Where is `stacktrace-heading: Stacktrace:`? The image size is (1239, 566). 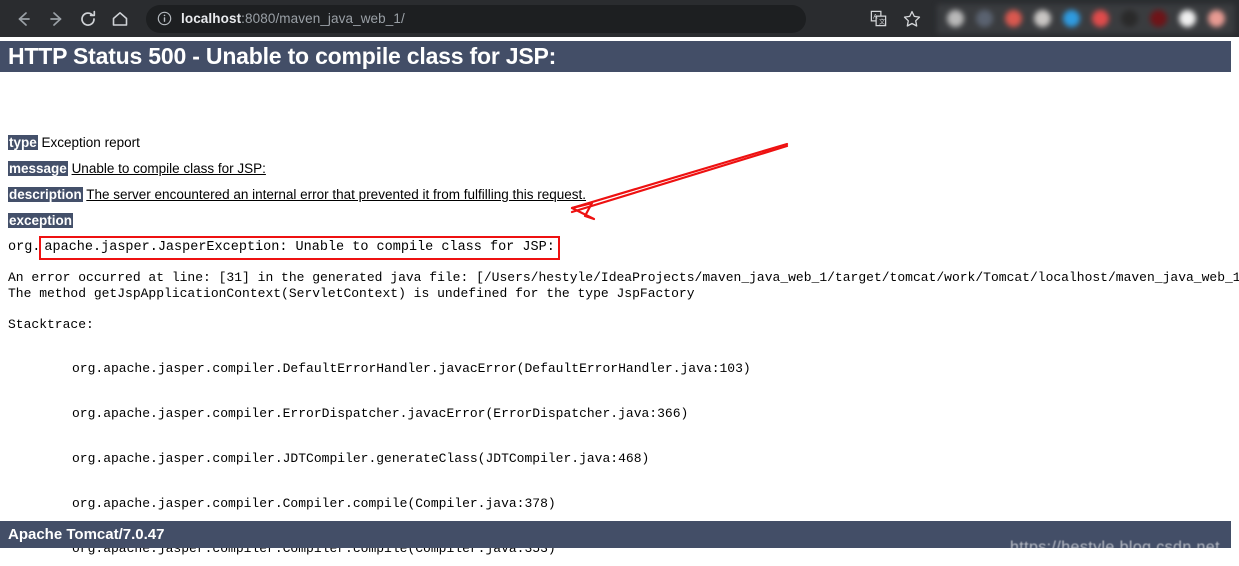 stacktrace-heading: Stacktrace: is located at coordinates (51, 324).